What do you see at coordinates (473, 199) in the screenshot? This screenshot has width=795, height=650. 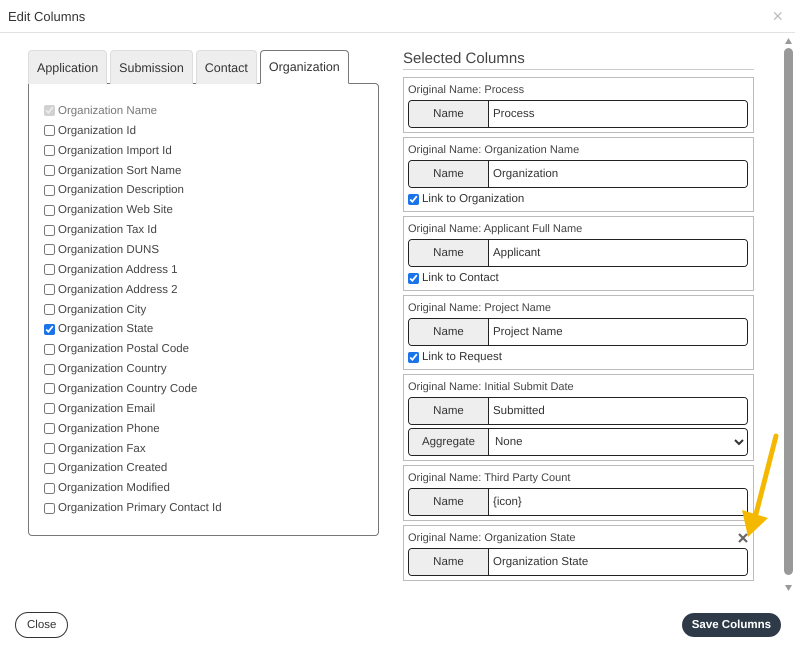 I see `link-label: Link to Organization` at bounding box center [473, 199].